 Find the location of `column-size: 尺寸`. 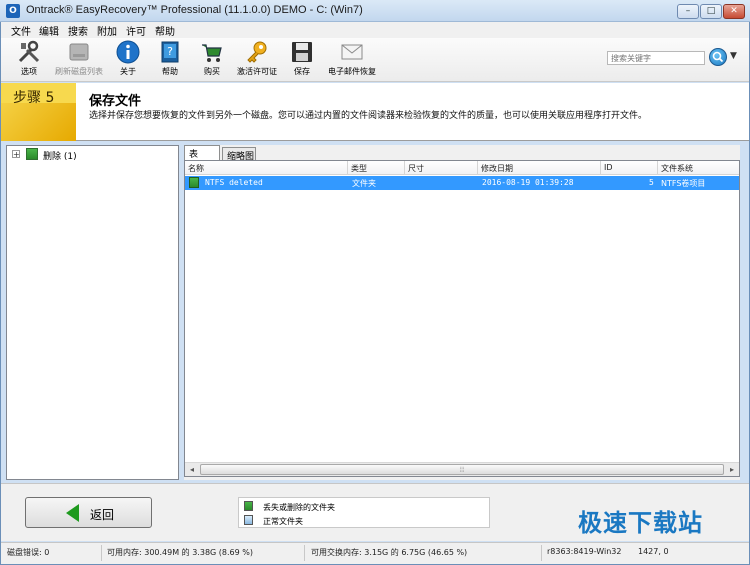

column-size: 尺寸 is located at coordinates (441, 168).